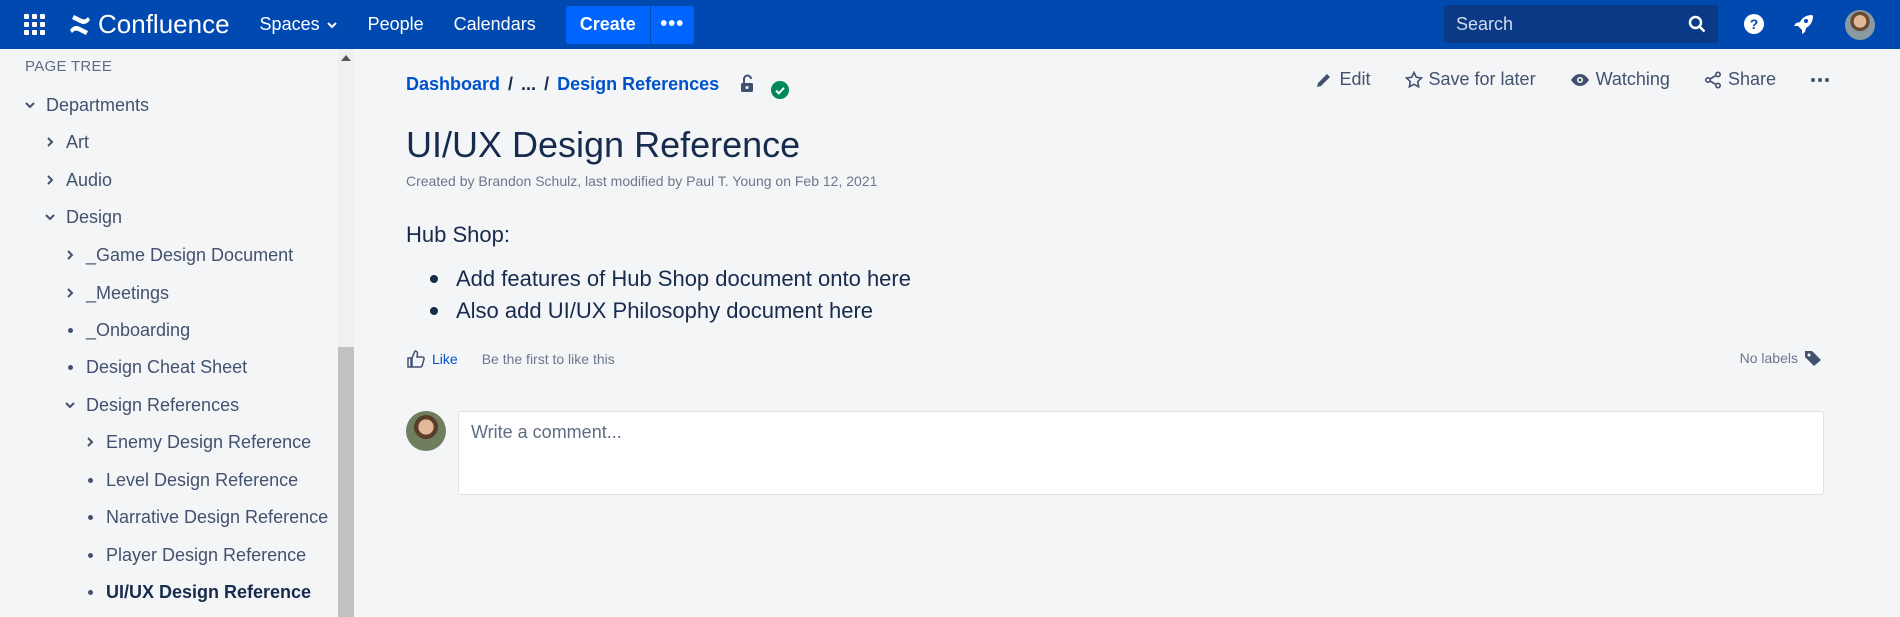 The image size is (1900, 617). I want to click on share-label: Share, so click(1751, 79).